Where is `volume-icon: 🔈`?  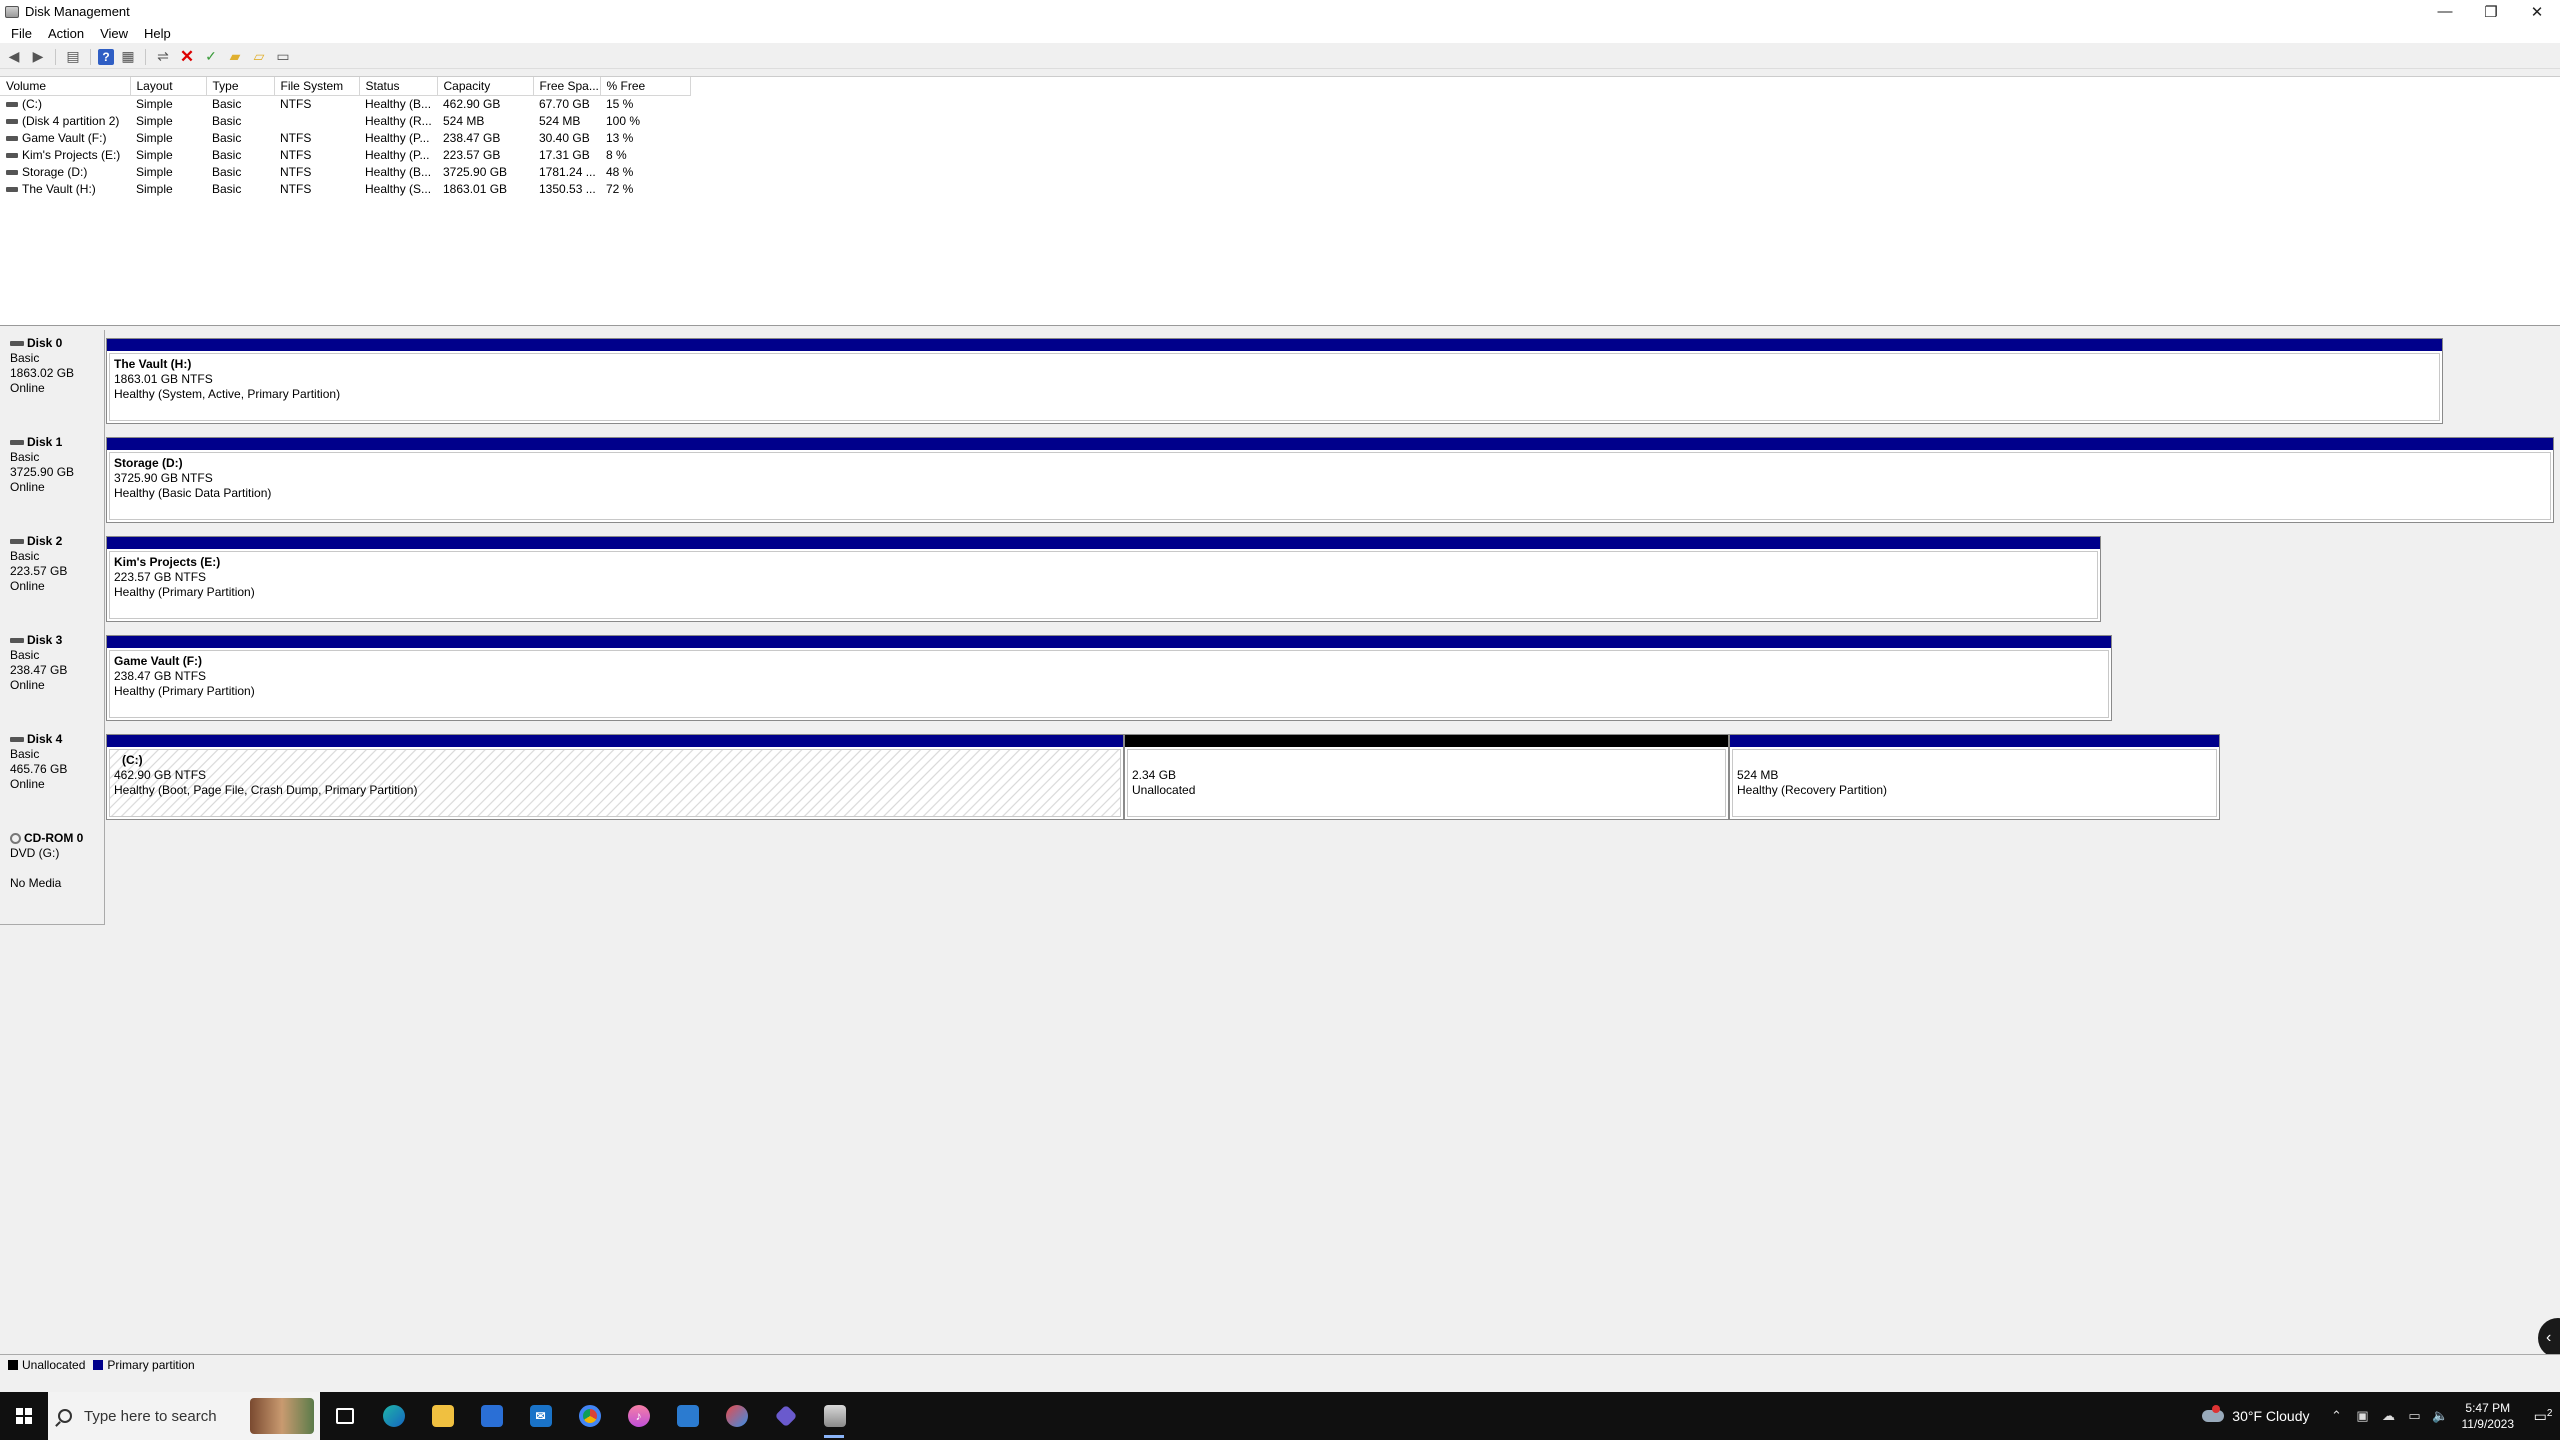
volume-icon: 🔈 is located at coordinates (2441, 1416).